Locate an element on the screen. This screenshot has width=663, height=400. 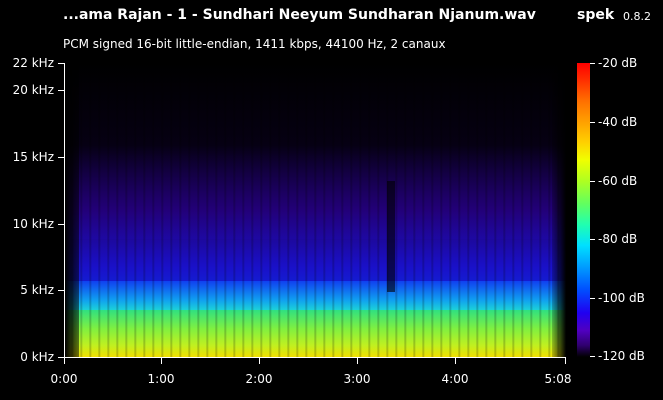
spectrogram-fade-start is located at coordinates (72, 210).